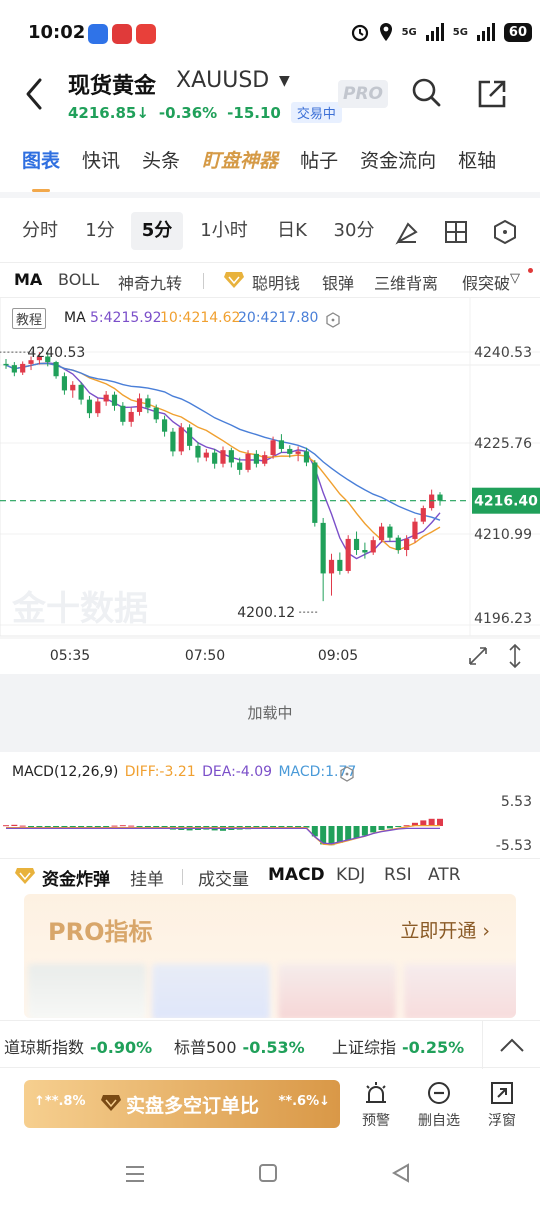 The height and width of the screenshot is (1206, 540). Describe the element at coordinates (502, 1121) in the screenshot. I see `float-window-label: 浮窗` at that location.